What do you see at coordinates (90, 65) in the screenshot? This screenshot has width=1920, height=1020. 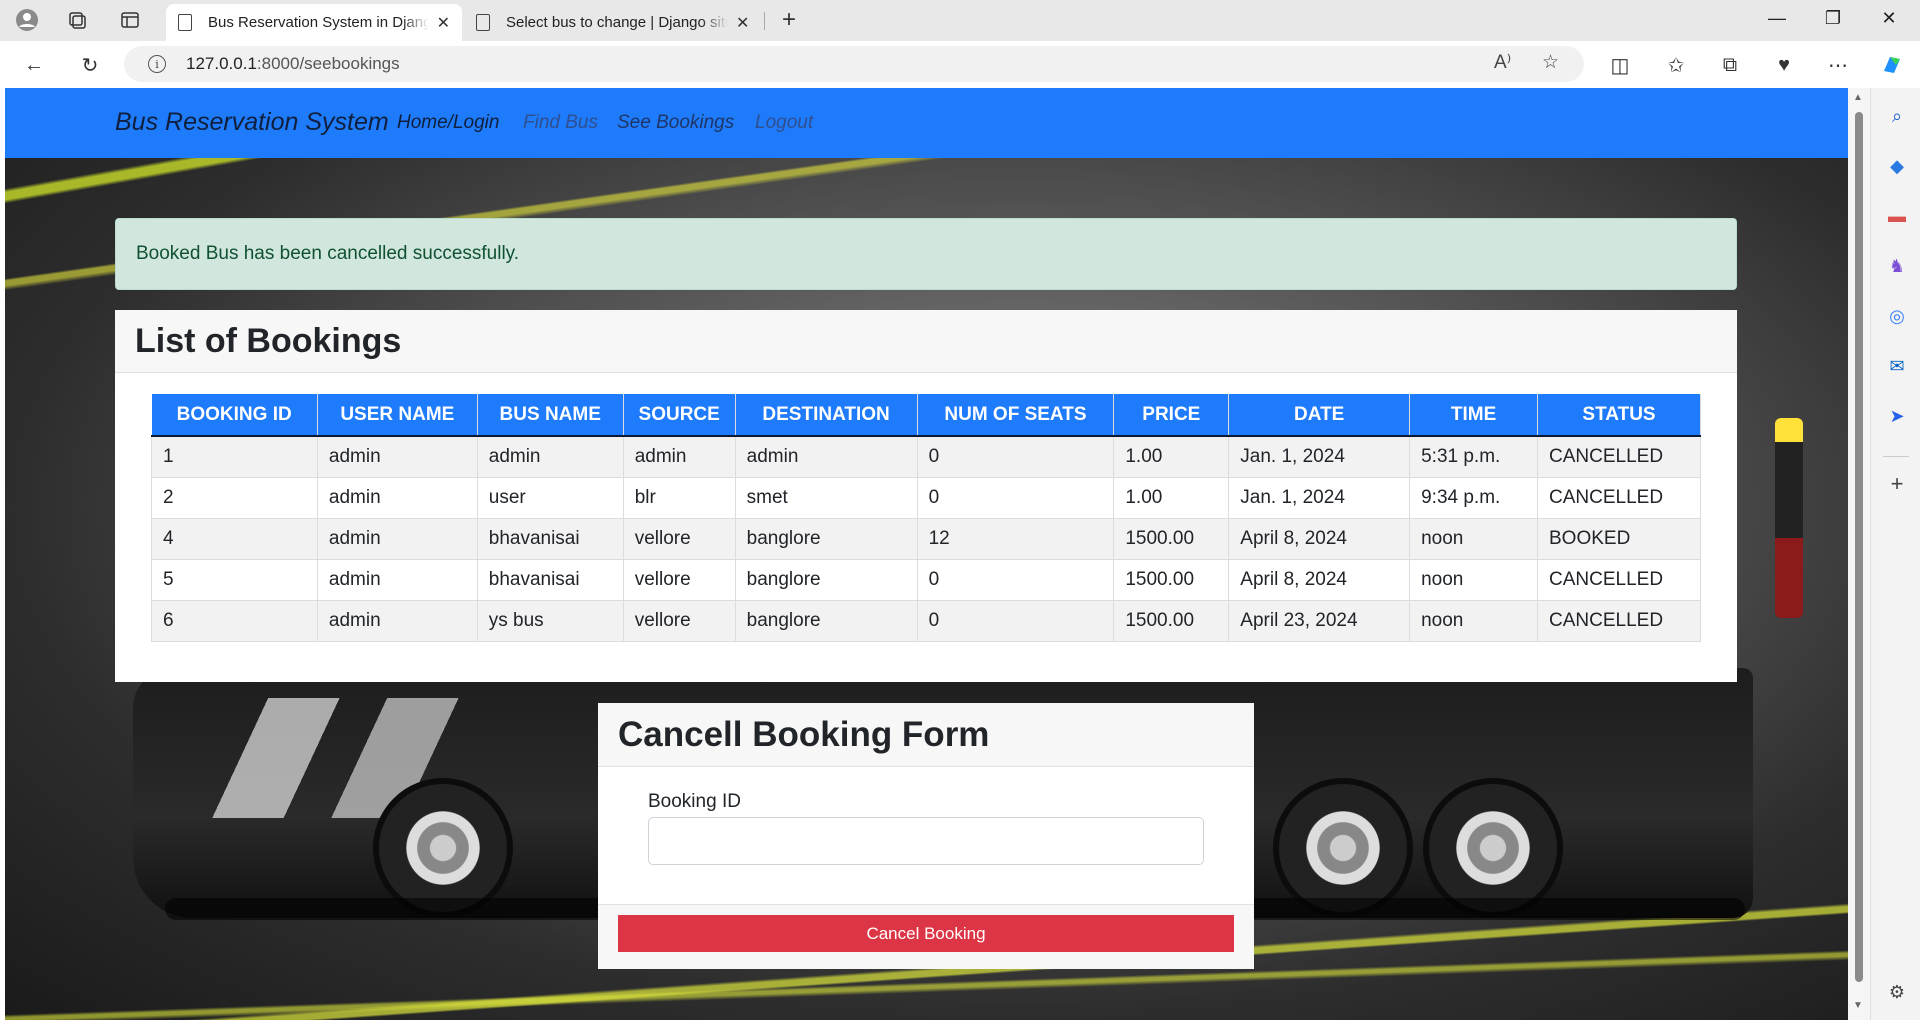 I see `refresh-icon: ↻` at bounding box center [90, 65].